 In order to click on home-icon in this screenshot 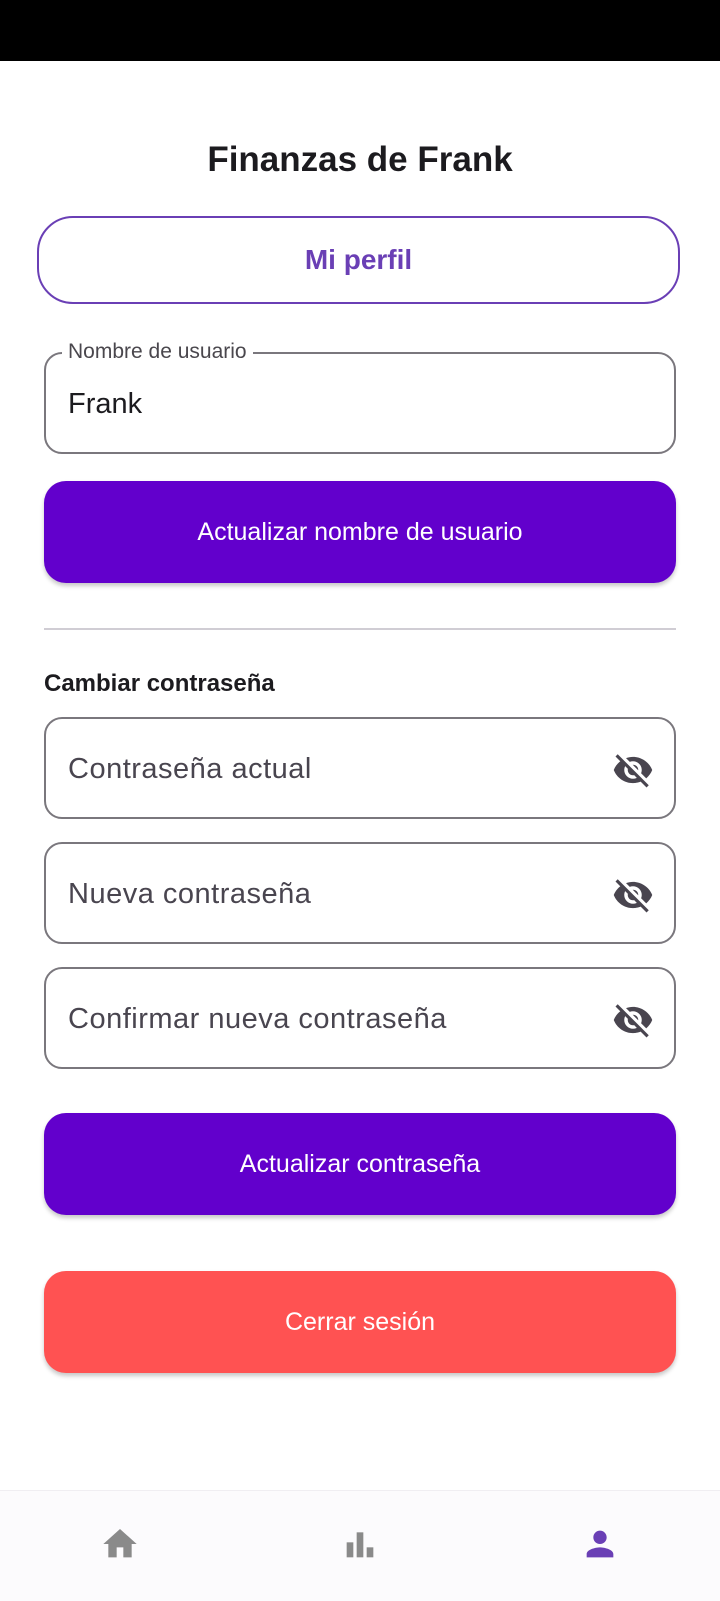, I will do `click(120, 1543)`.